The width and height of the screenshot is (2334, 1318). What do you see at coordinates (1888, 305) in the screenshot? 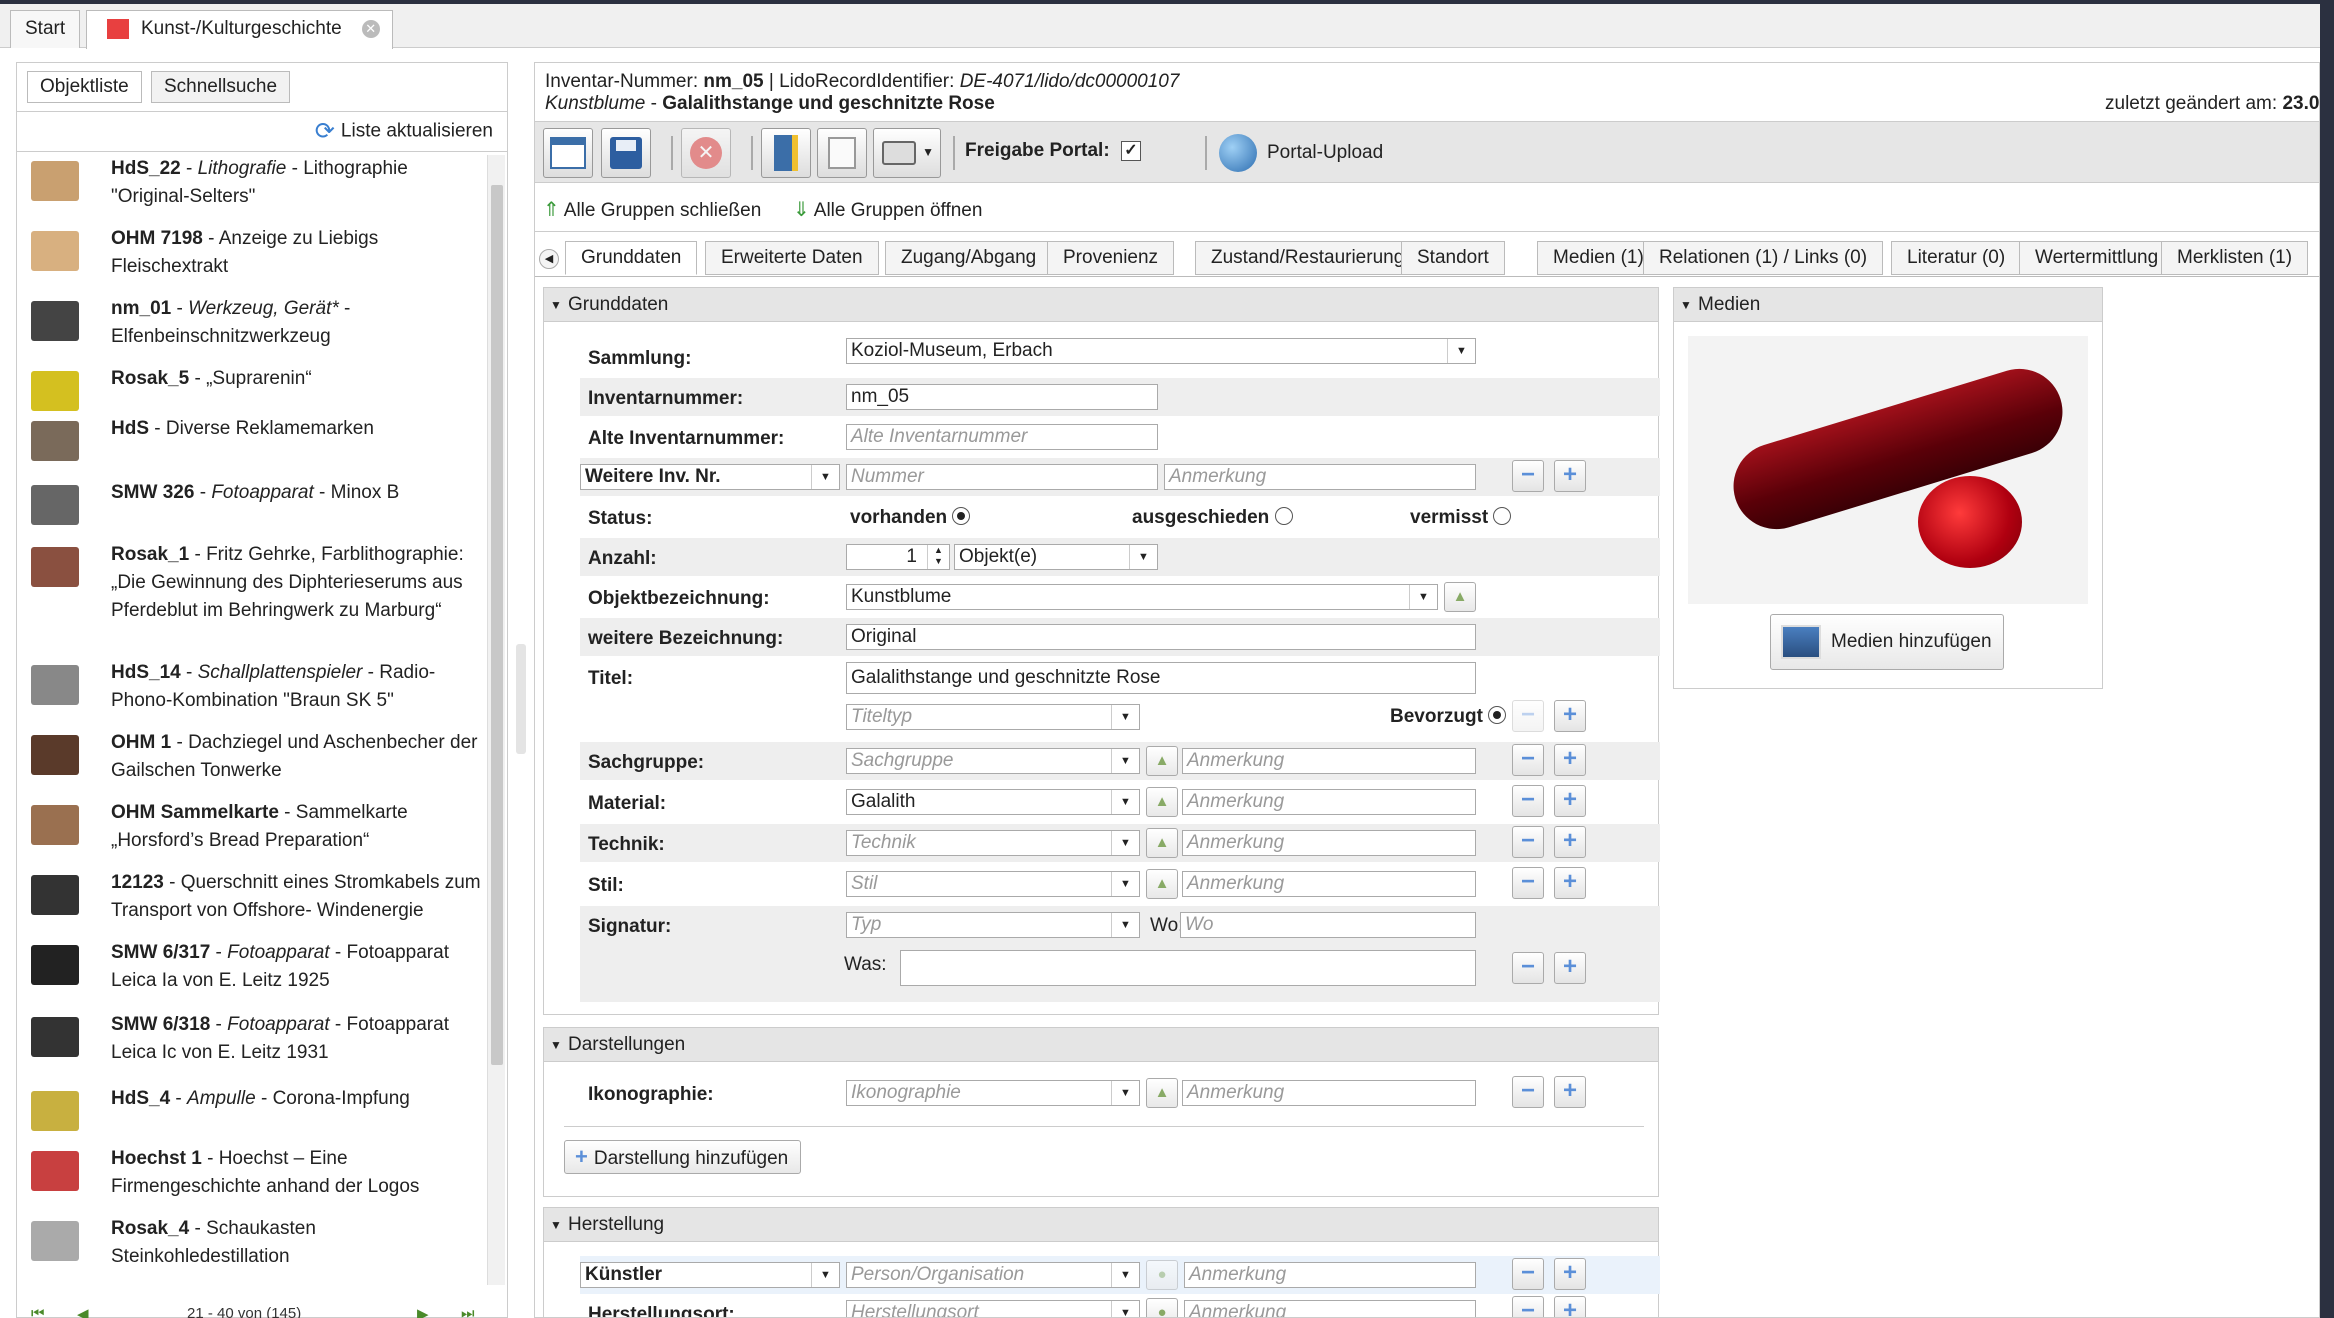
I see `medien-header: Medien` at bounding box center [1888, 305].